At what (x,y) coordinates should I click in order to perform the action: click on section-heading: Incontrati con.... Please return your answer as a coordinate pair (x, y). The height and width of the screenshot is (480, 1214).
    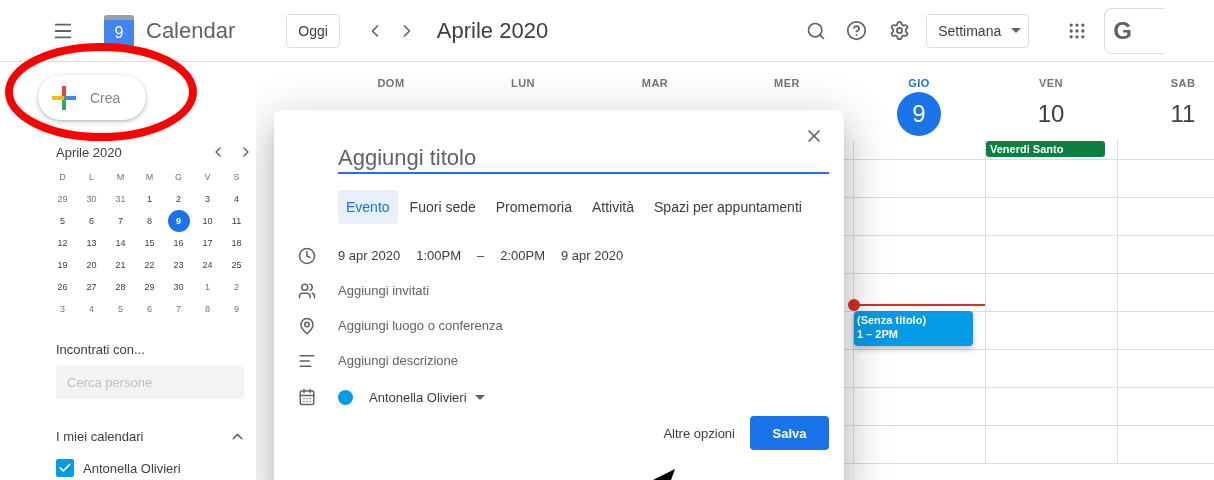
    Looking at the image, I should click on (101, 349).